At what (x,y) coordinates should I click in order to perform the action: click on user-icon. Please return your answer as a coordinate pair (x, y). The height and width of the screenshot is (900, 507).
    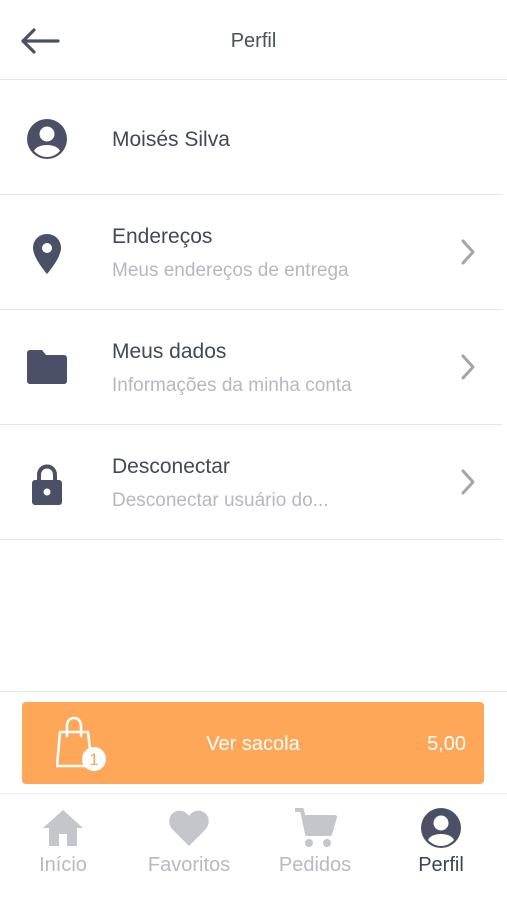
    Looking at the image, I should click on (441, 828).